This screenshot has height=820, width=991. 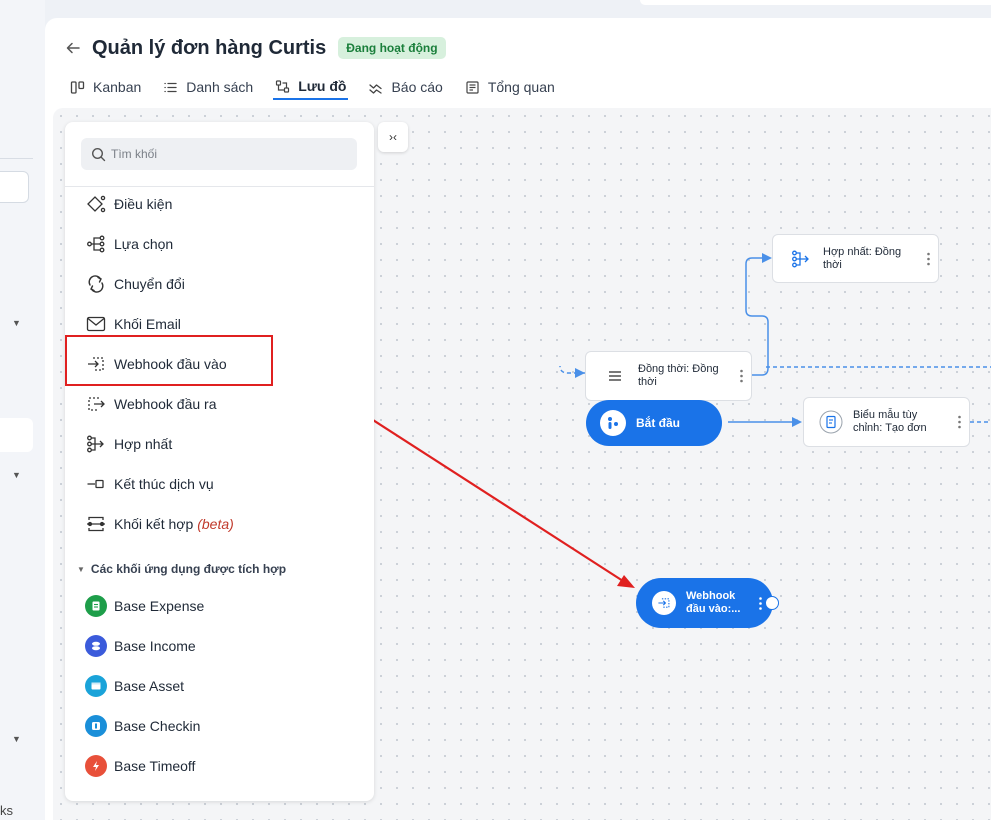 What do you see at coordinates (96, 244) in the screenshot?
I see `choice-icon` at bounding box center [96, 244].